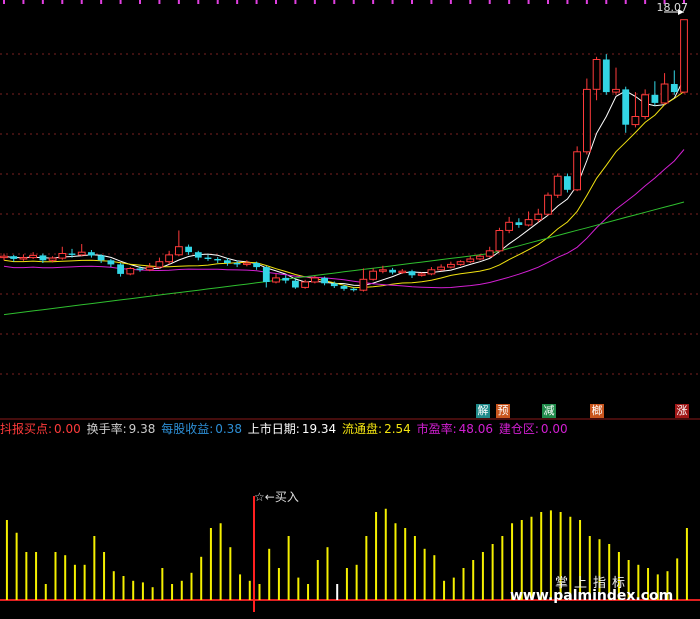  Describe the element at coordinates (436, 429) in the screenshot. I see `info-item-label: 市盈率:` at that location.